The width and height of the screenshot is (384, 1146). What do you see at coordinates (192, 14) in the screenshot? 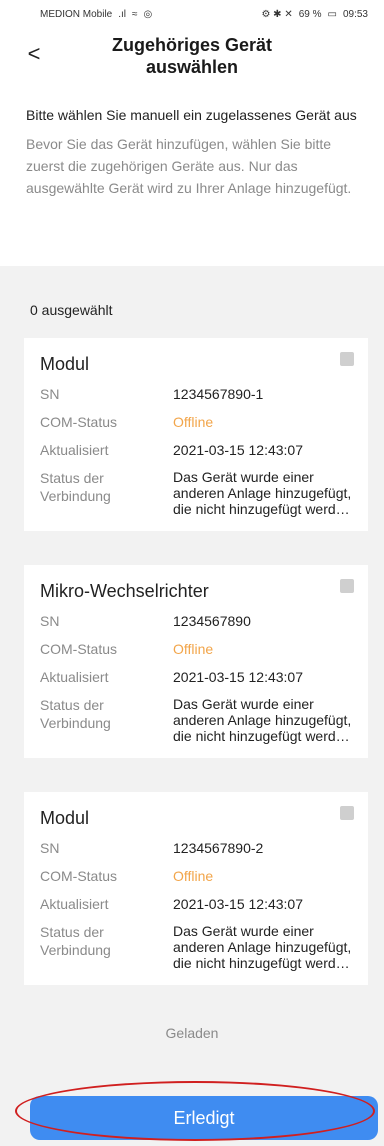
I see `status-bar: MEDION Mobile .ıl ≈ ◎ ⚙ ✱ ✕ 69 % ▭ 09:53` at bounding box center [192, 14].